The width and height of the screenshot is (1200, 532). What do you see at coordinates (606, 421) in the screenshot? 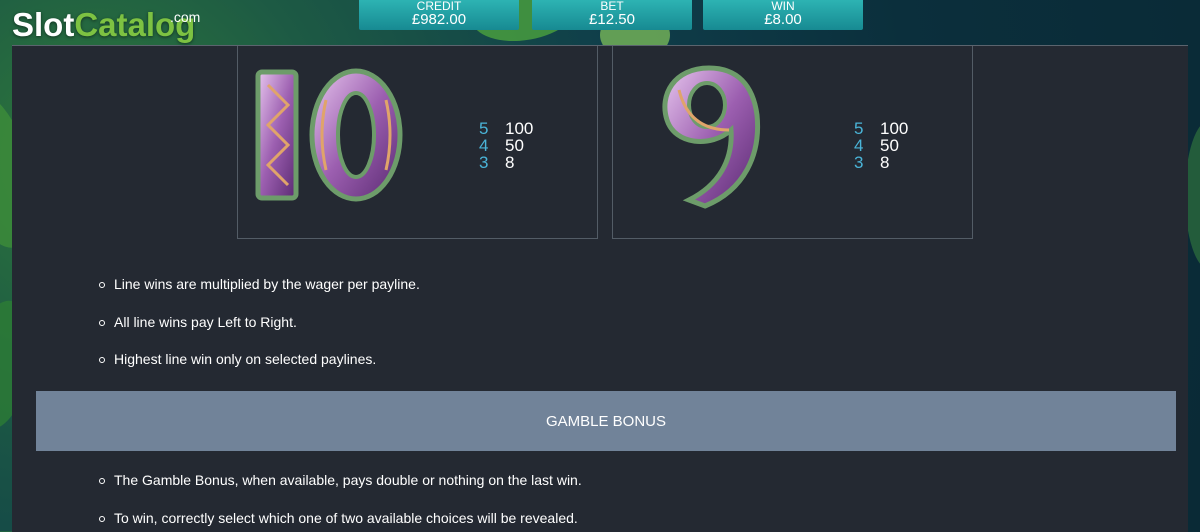
I see `gamble-bonus-header: GAMBLE BONUS` at bounding box center [606, 421].